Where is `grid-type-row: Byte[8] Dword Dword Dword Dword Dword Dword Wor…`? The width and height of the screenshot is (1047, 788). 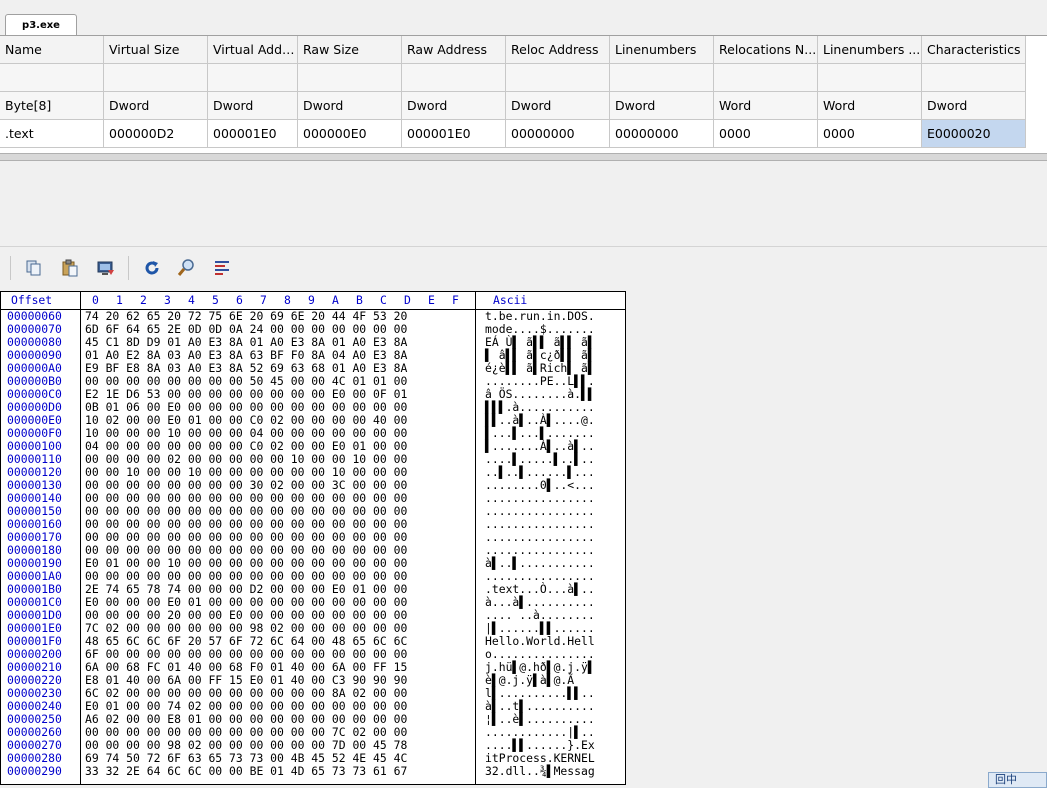
grid-type-row: Byte[8] Dword Dword Dword Dword Dword Dword Wor… is located at coordinates (513, 106).